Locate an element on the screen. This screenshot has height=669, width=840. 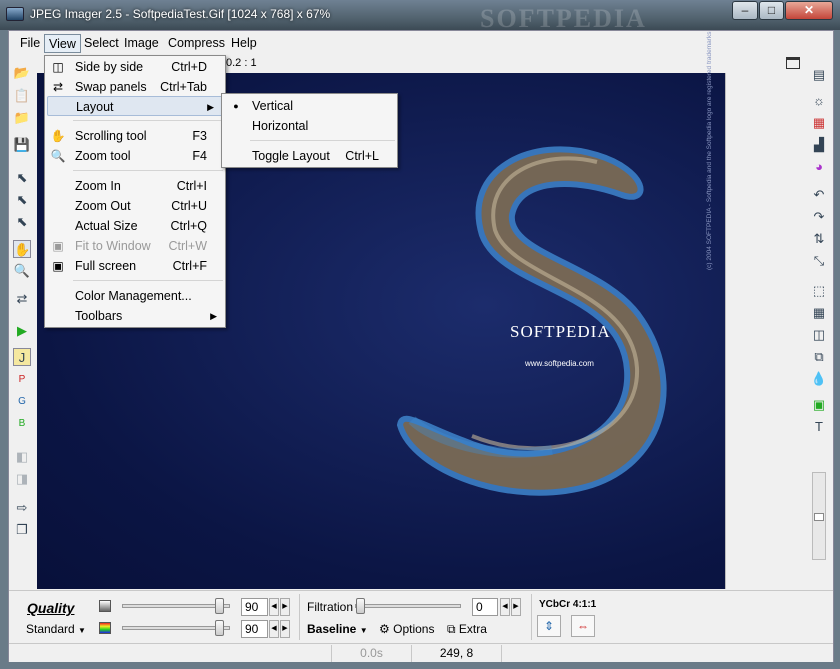
luma-icon is located at coordinates (105, 606).